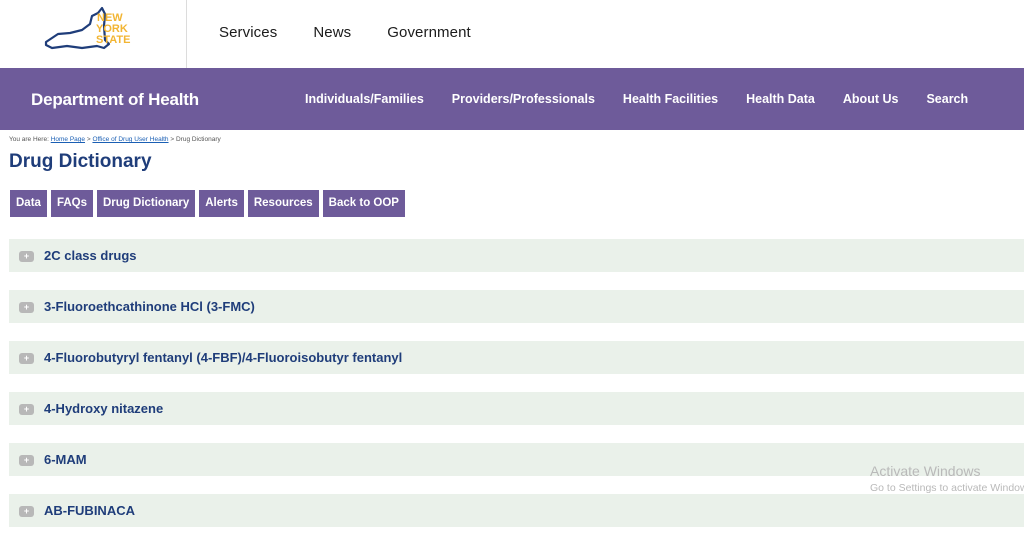  Describe the element at coordinates (516, 255) in the screenshot. I see `accordion-item: + 2C class drugs` at that location.